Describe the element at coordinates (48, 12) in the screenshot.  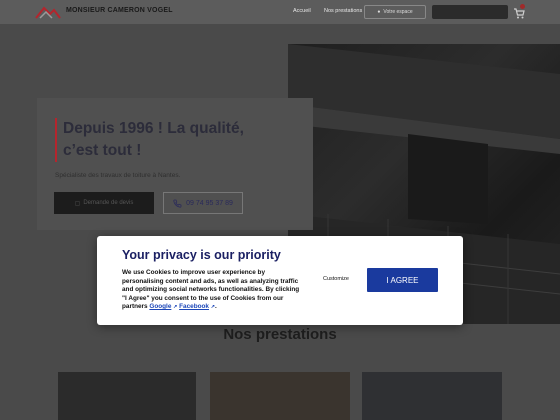
I see `logo-icon` at that location.